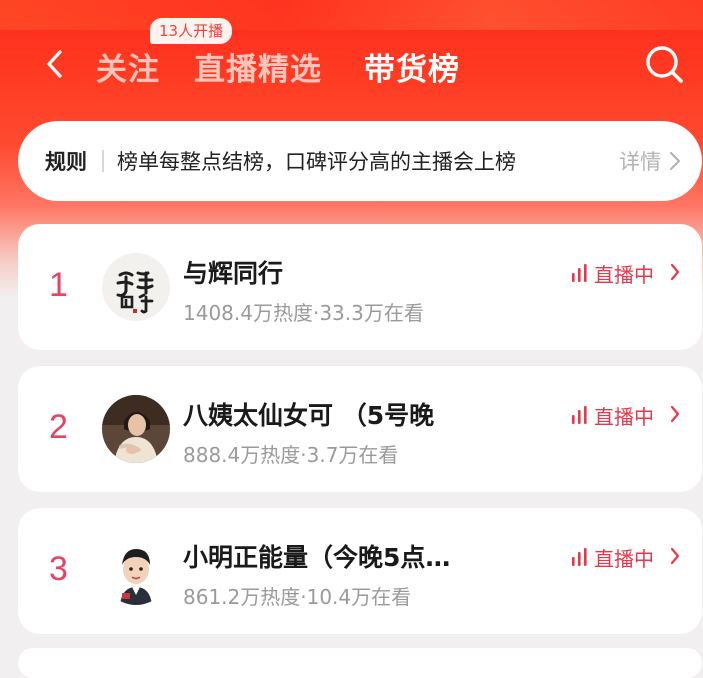 This screenshot has width=703, height=678. Describe the element at coordinates (478, 414) in the screenshot. I see `name-fade-overlay` at that location.